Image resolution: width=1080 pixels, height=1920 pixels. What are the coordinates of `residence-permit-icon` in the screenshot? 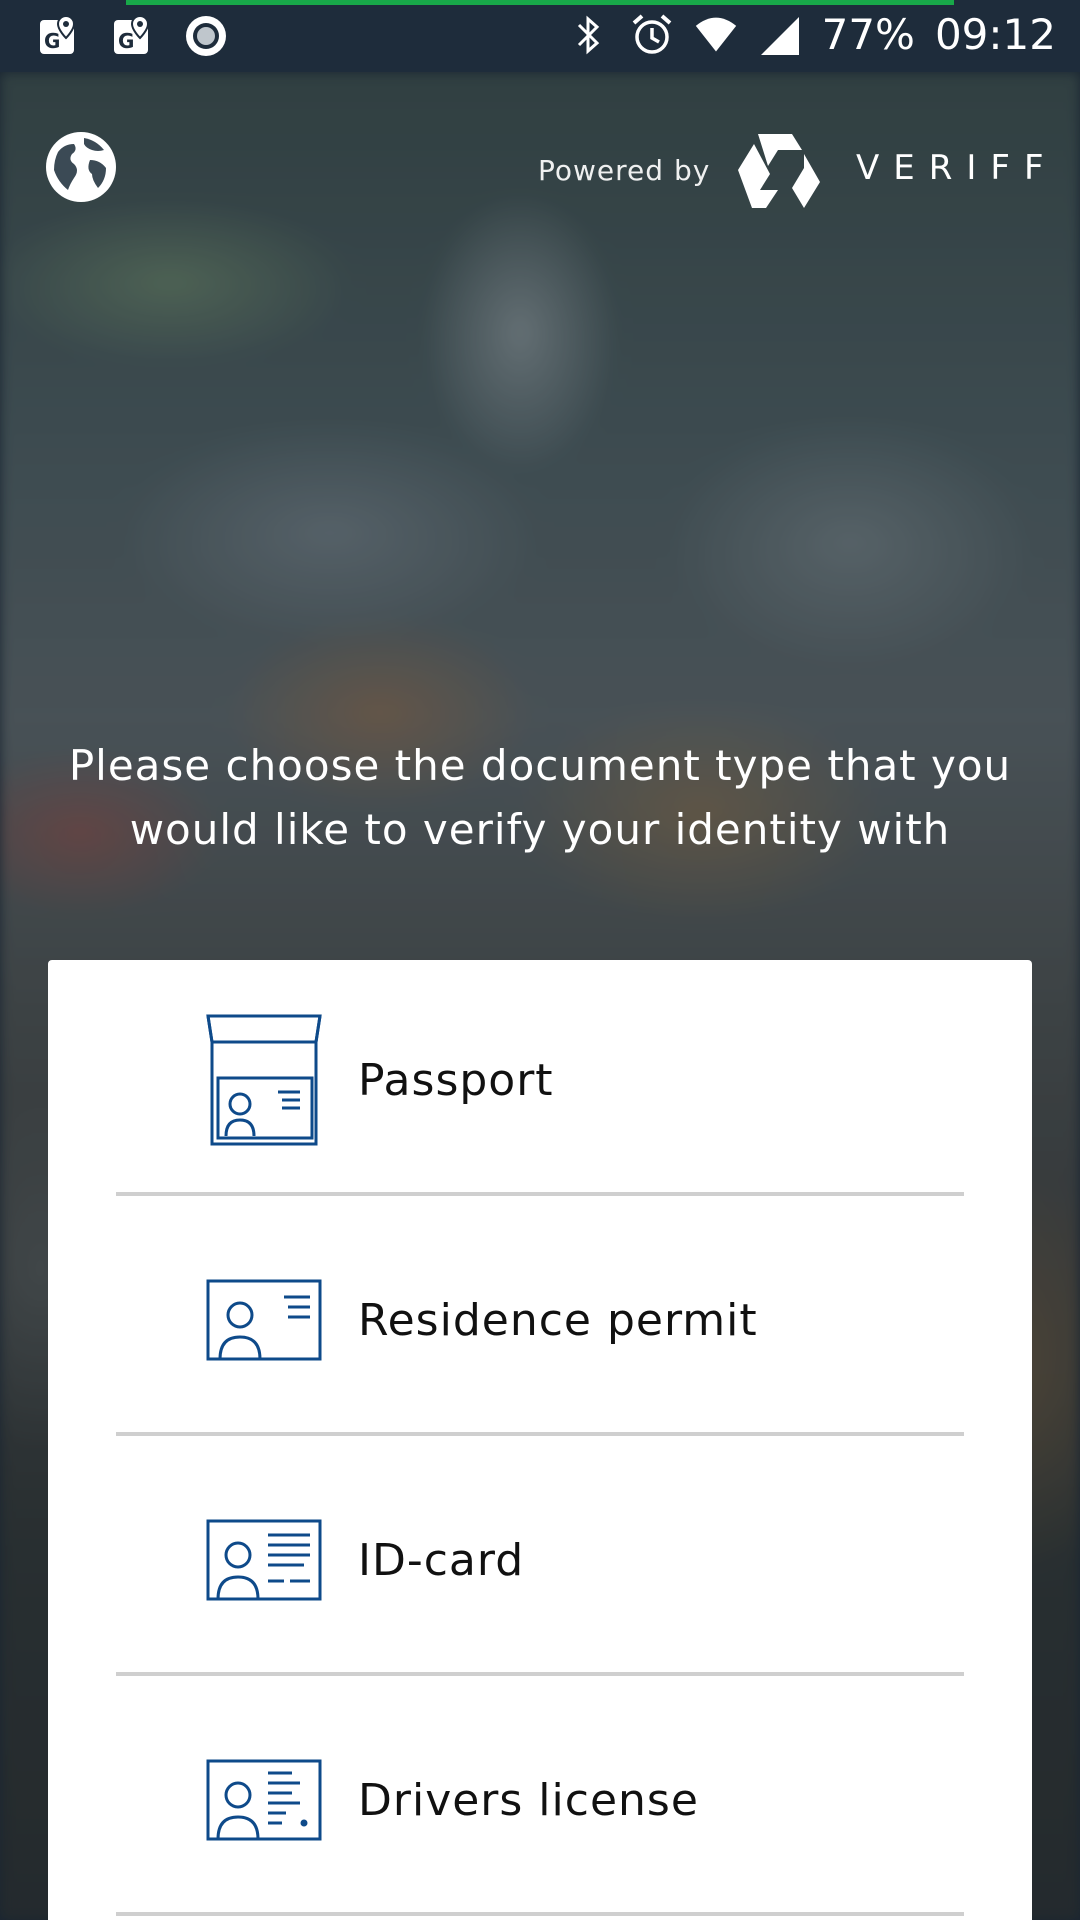 It's located at (264, 1320).